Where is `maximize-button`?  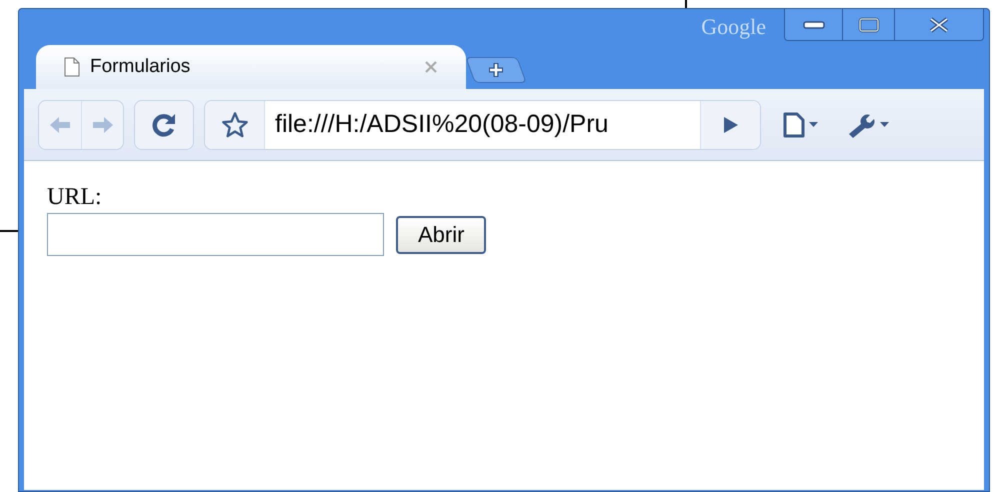
maximize-button is located at coordinates (869, 24).